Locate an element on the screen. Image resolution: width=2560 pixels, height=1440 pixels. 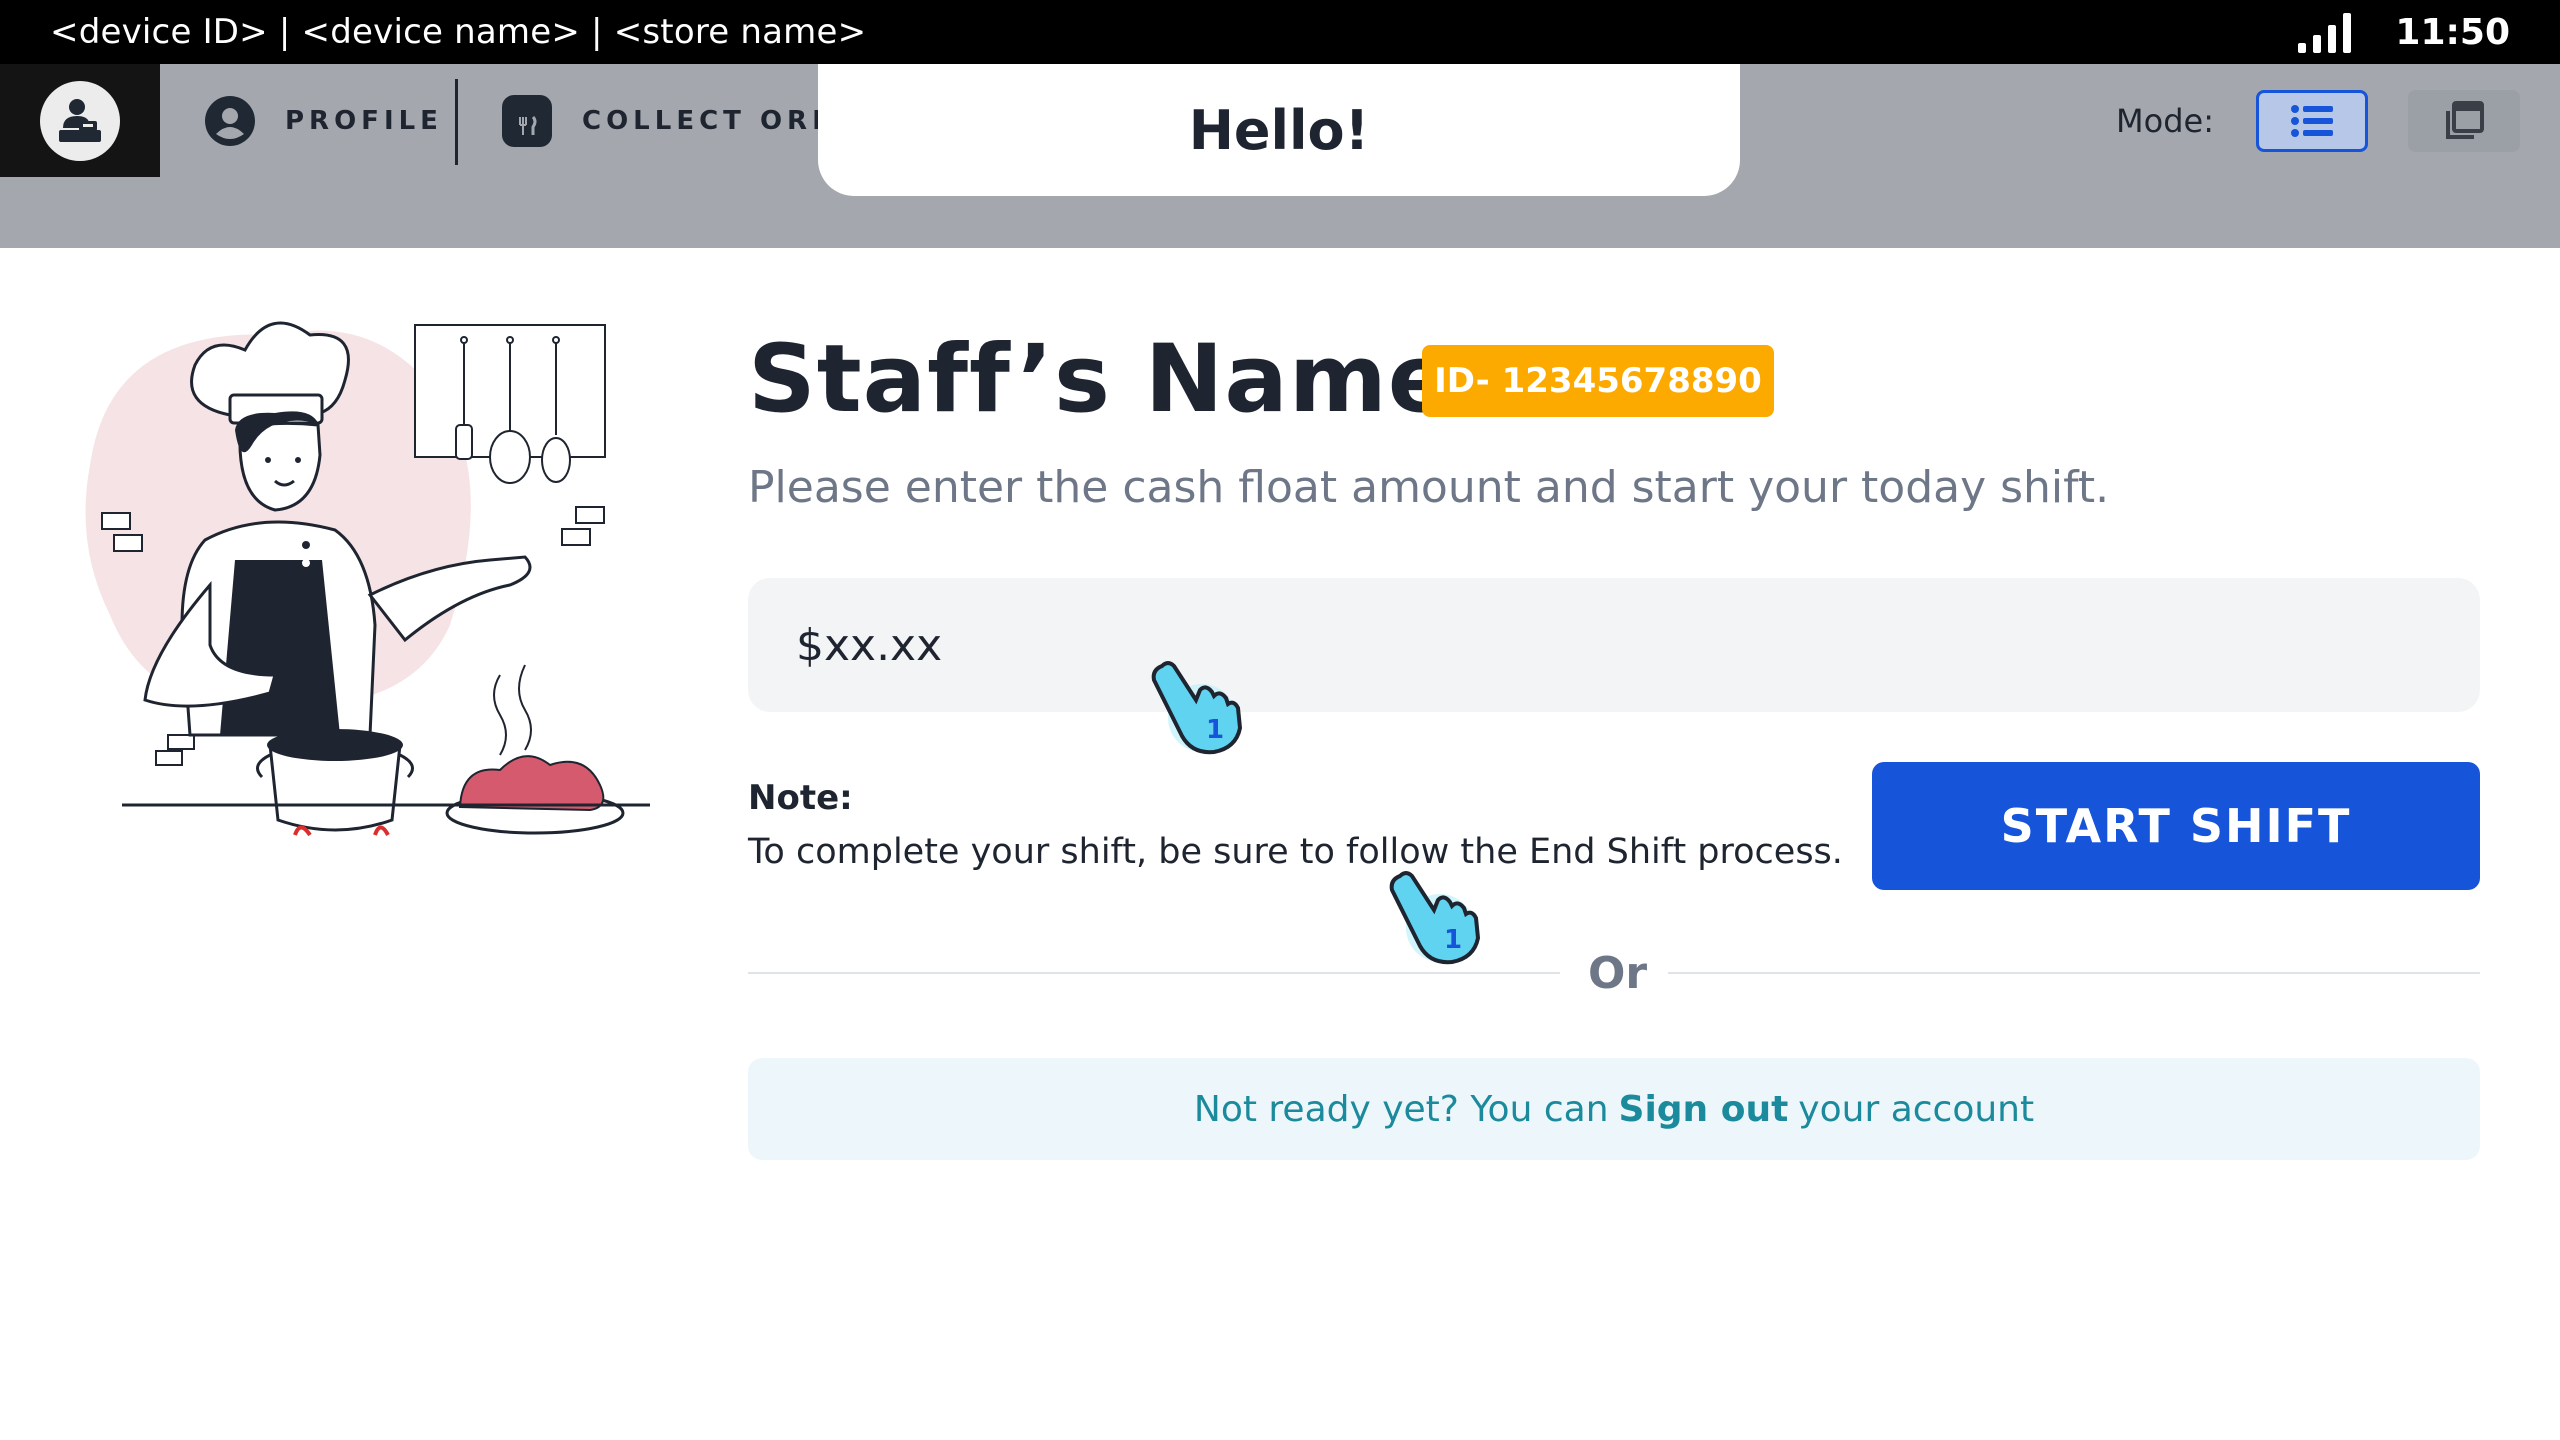
list-icon is located at coordinates (2312, 120).